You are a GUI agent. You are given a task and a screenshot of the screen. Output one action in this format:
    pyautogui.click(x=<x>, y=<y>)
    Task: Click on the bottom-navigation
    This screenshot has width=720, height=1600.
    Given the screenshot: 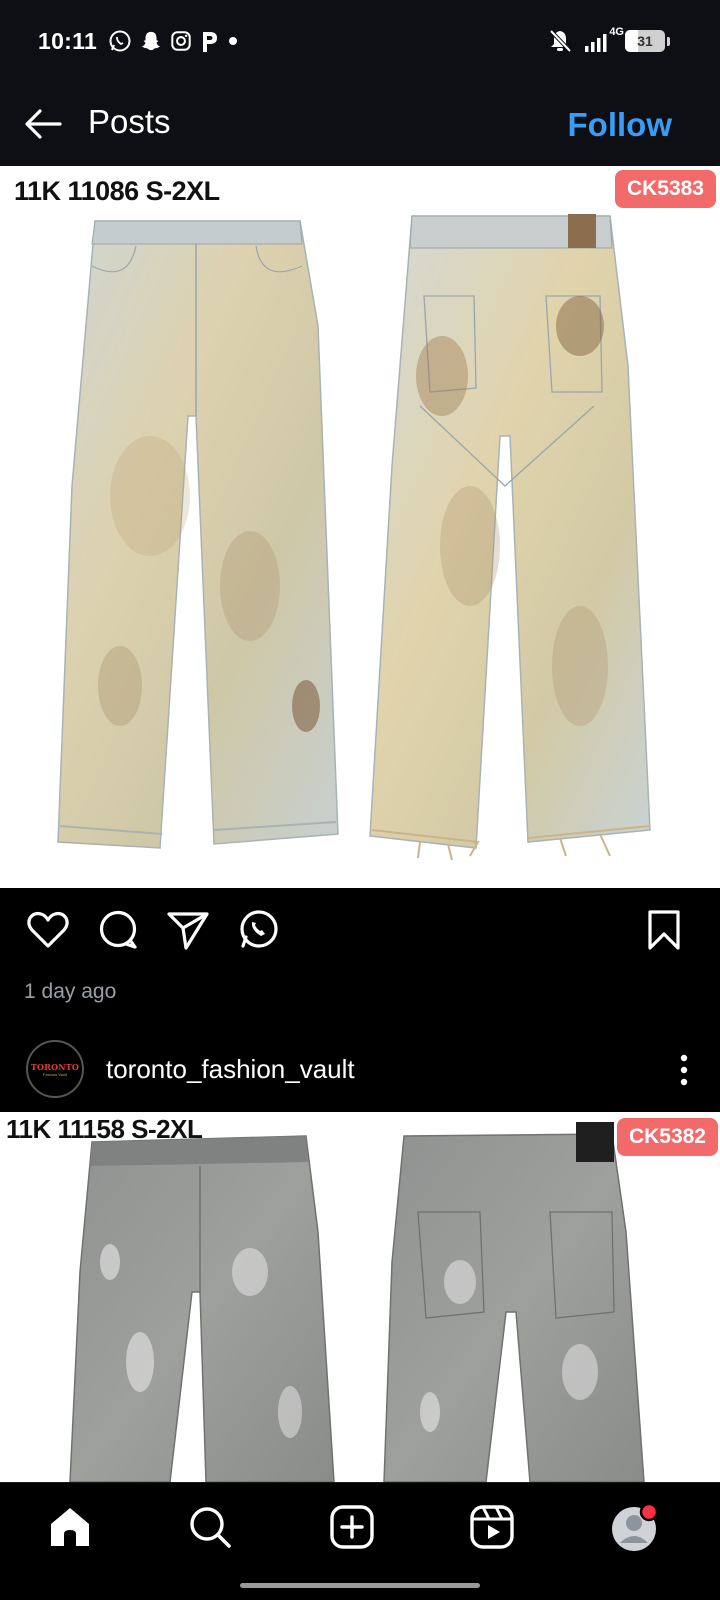 What is the action you would take?
    pyautogui.click(x=360, y=1526)
    